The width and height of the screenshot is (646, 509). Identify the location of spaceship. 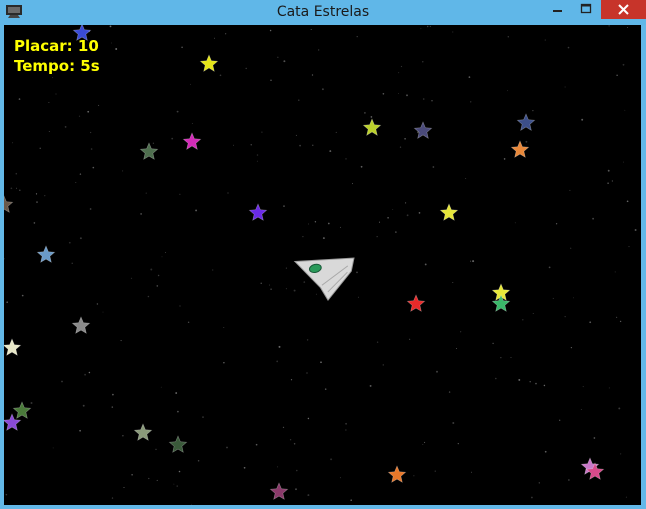
(324, 279).